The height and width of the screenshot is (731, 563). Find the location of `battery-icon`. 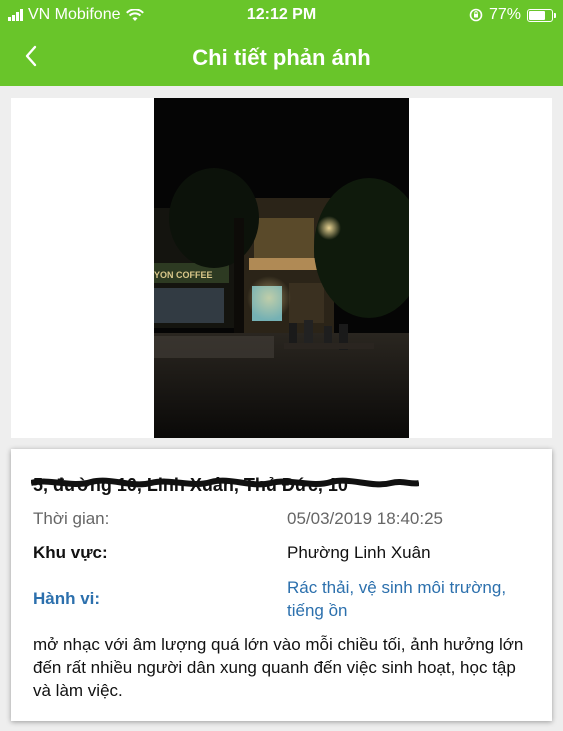

battery-icon is located at coordinates (541, 15).